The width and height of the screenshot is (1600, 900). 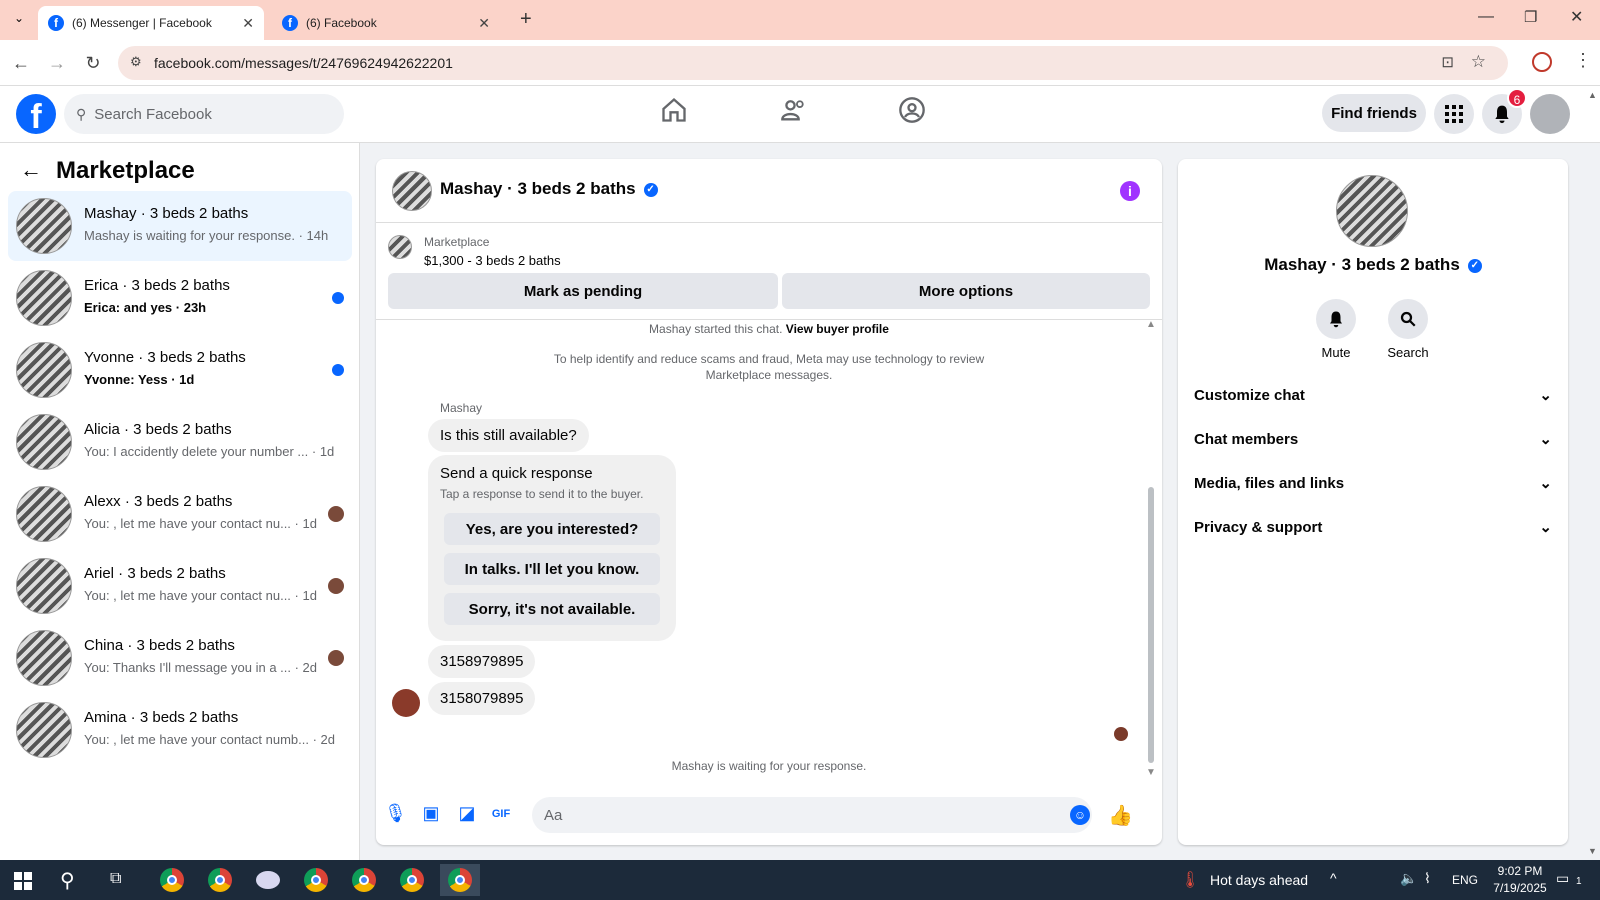 What do you see at coordinates (1550, 114) in the screenshot?
I see `account-avatar` at bounding box center [1550, 114].